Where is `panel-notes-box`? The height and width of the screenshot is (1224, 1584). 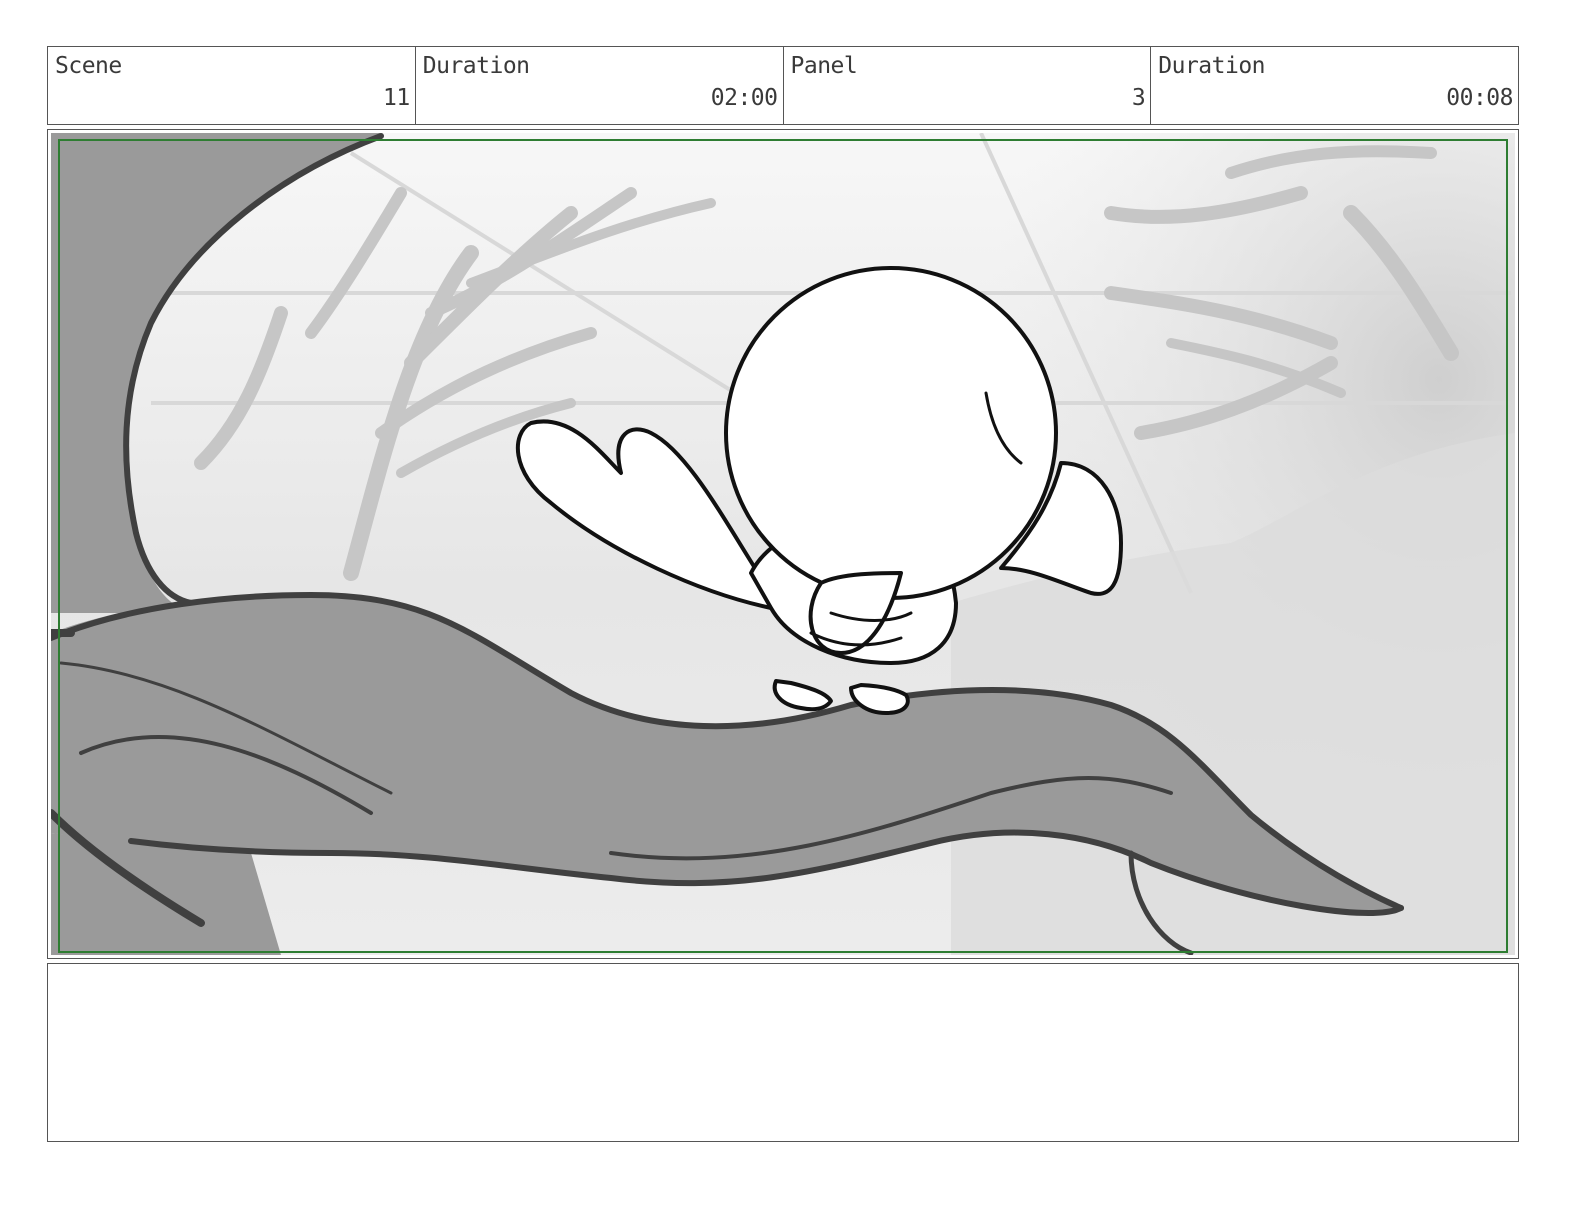
panel-notes-box is located at coordinates (783, 1052).